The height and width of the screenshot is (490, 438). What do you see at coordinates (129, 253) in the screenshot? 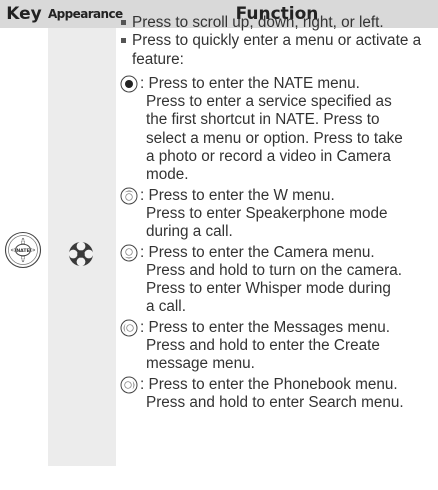
I see `down-key-icon` at bounding box center [129, 253].